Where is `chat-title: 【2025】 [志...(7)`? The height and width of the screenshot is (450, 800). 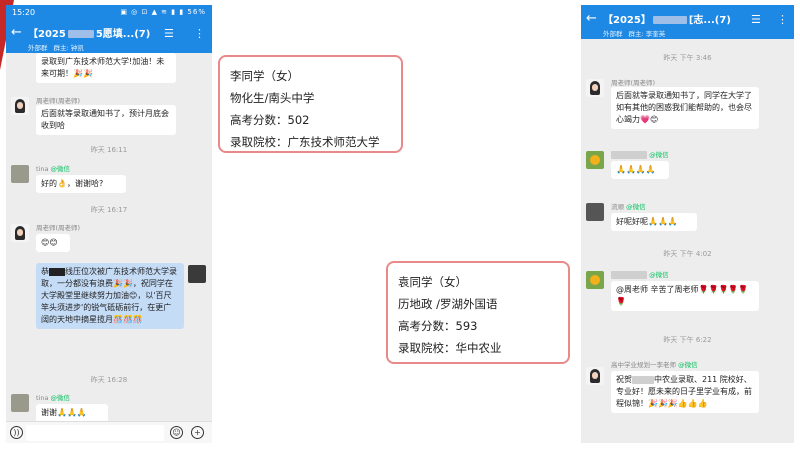 chat-title: 【2025】 [志...(7) is located at coordinates (698, 15).